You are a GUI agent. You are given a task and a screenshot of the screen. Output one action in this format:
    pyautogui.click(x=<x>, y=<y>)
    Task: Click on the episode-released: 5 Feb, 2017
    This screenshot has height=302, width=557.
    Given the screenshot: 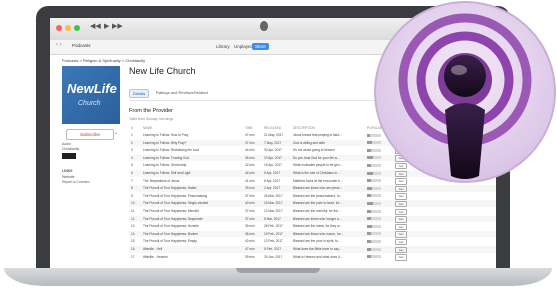 What is the action you would take?
    pyautogui.click(x=273, y=249)
    